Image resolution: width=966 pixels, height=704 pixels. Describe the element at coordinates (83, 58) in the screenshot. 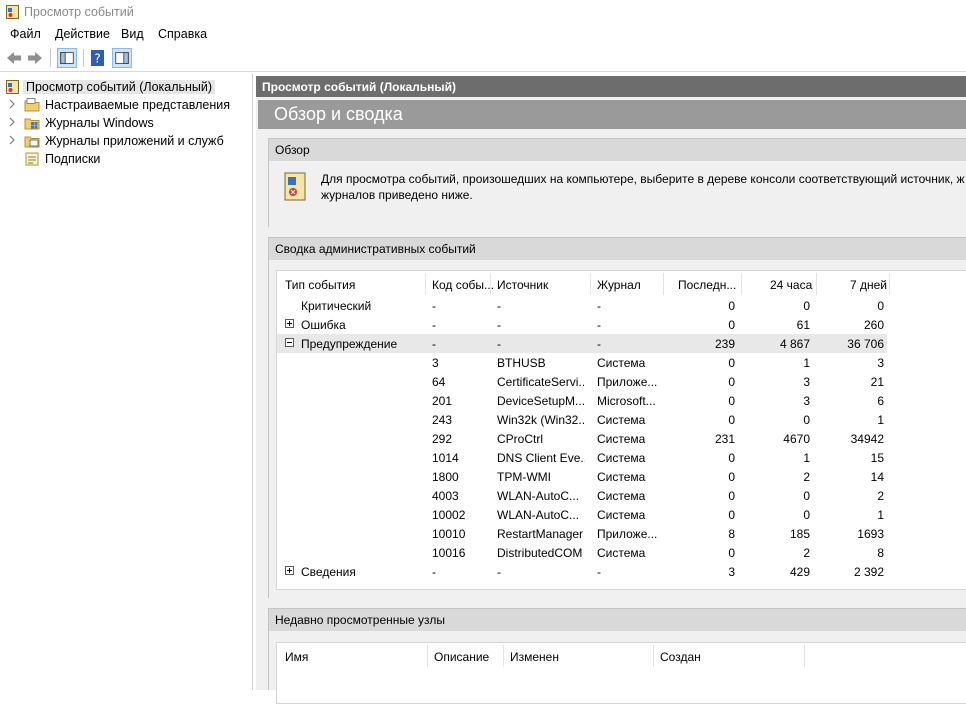

I see `toolbar-separator` at that location.